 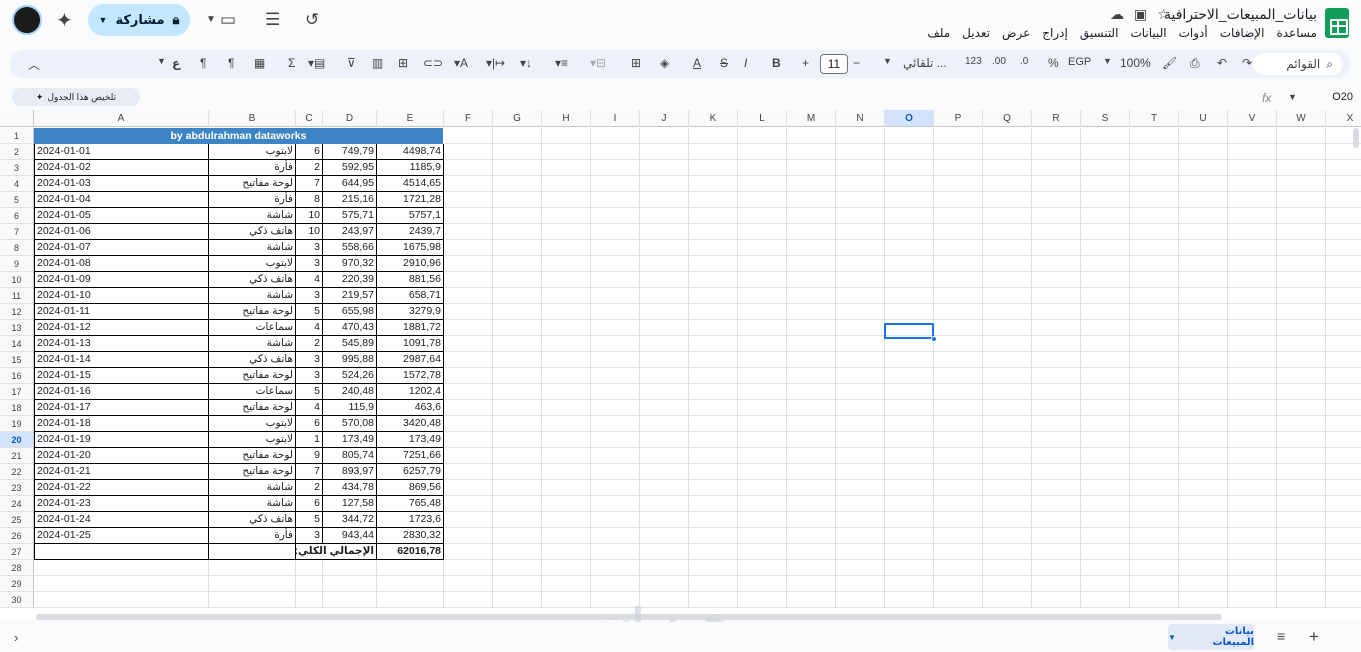 I want to click on data-cell: 881,56, so click(x=410, y=280).